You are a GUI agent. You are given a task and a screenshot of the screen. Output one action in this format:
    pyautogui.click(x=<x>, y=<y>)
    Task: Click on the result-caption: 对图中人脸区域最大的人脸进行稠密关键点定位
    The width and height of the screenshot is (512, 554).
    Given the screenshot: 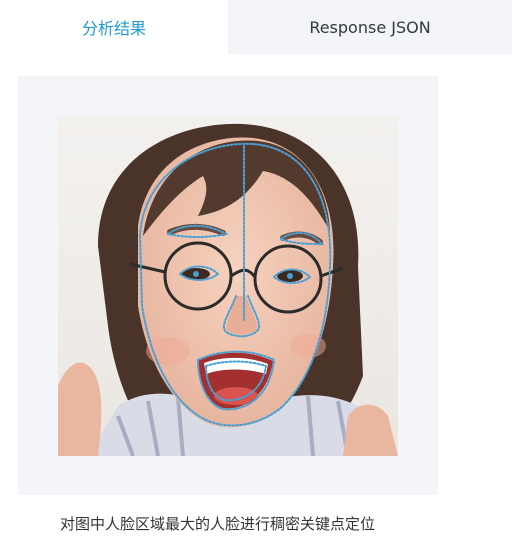 What is the action you would take?
    pyautogui.click(x=218, y=524)
    